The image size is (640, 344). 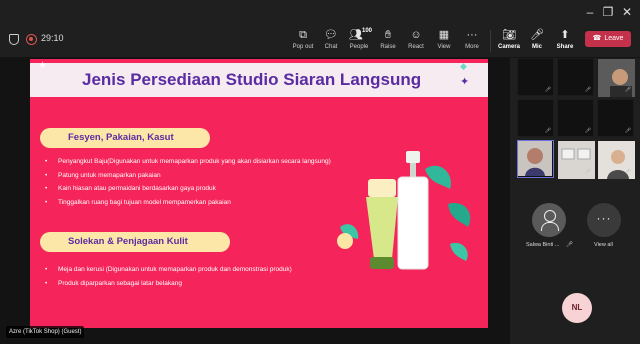 What do you see at coordinates (135, 242) in the screenshot?
I see `section-heading-makeup: Solekan & Penjagaan Kulit` at bounding box center [135, 242].